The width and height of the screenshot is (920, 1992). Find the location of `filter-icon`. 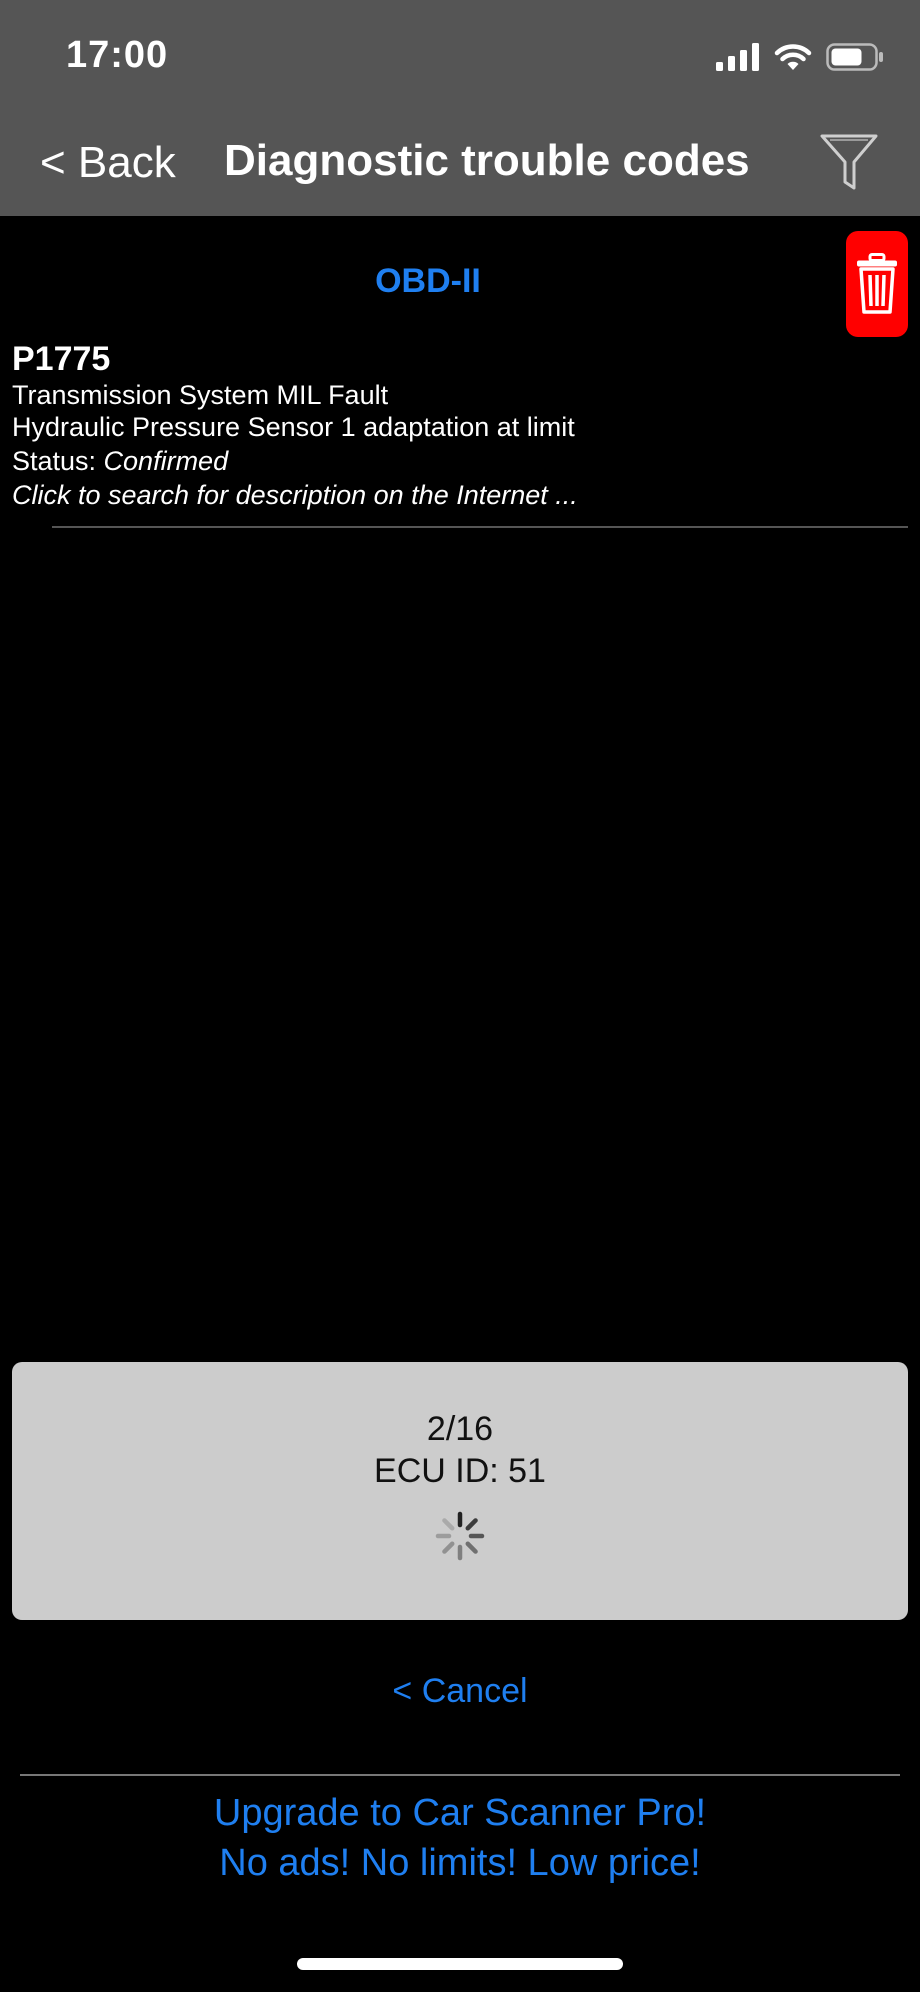

filter-icon is located at coordinates (849, 162).